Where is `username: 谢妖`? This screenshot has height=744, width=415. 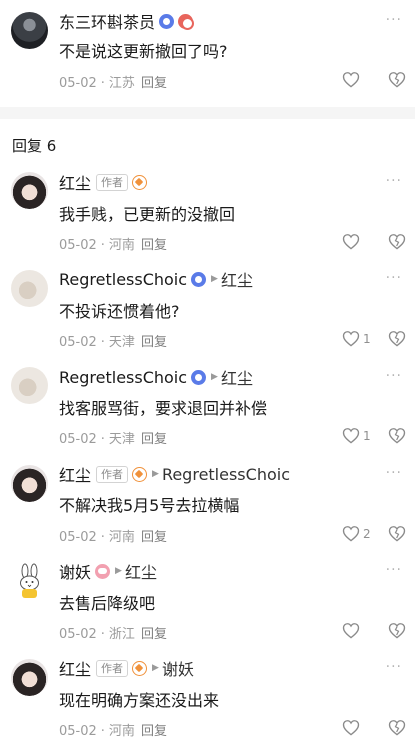 username: 谢妖 is located at coordinates (75, 571).